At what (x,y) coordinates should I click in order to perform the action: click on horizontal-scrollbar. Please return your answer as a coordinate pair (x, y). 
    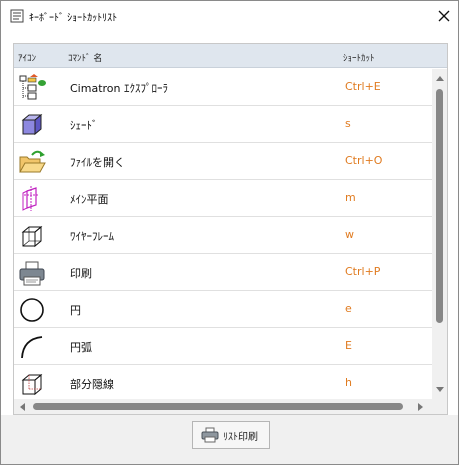
    Looking at the image, I should click on (223, 406).